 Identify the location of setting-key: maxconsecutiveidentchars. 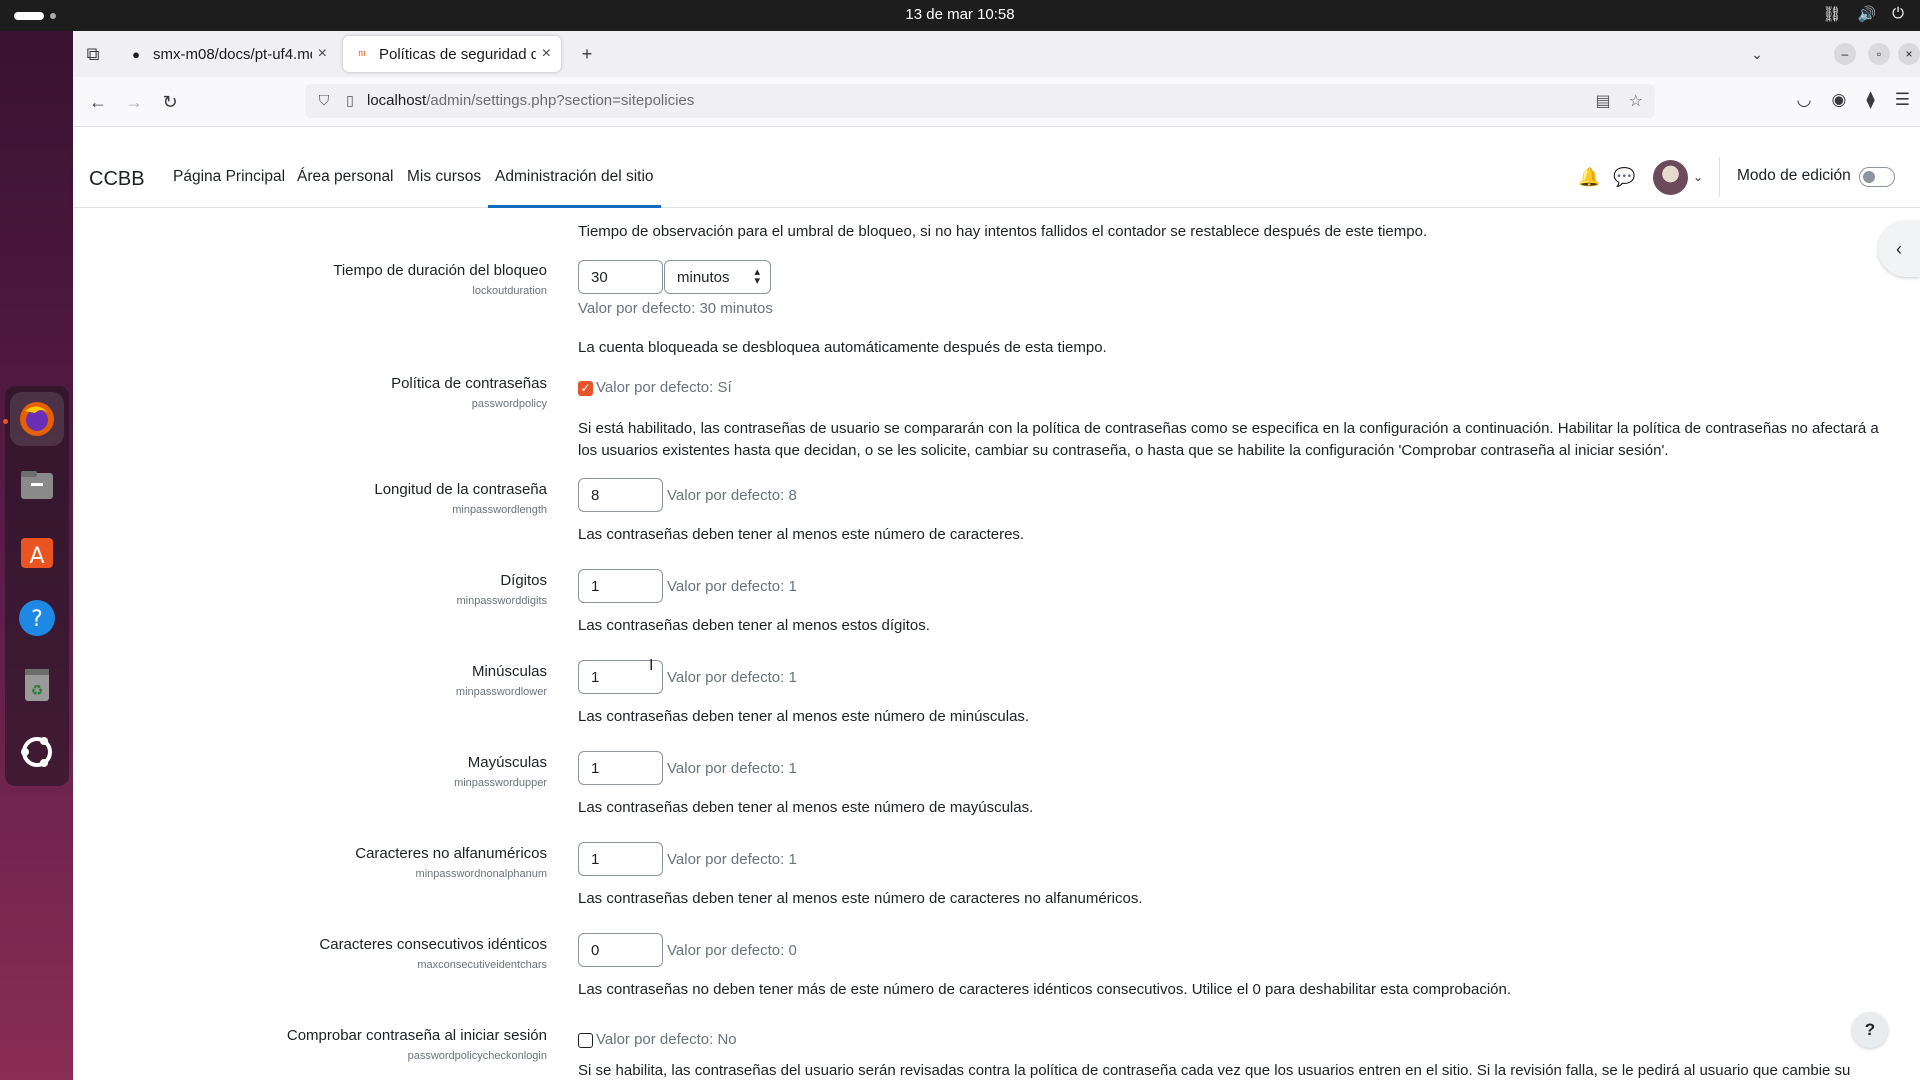
(482, 965).